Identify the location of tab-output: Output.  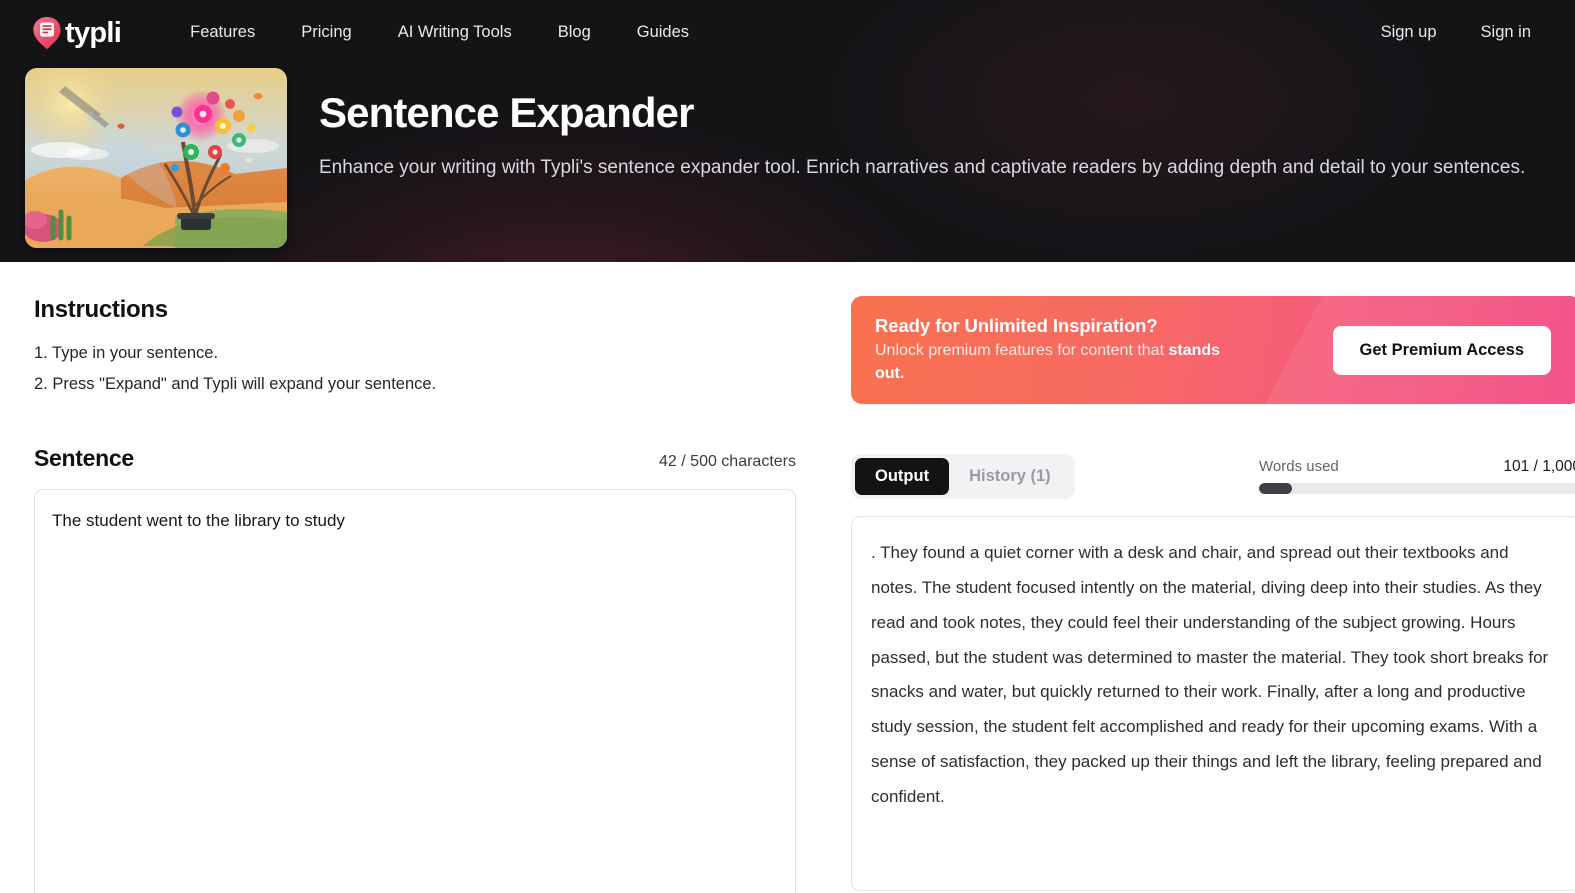
(902, 476).